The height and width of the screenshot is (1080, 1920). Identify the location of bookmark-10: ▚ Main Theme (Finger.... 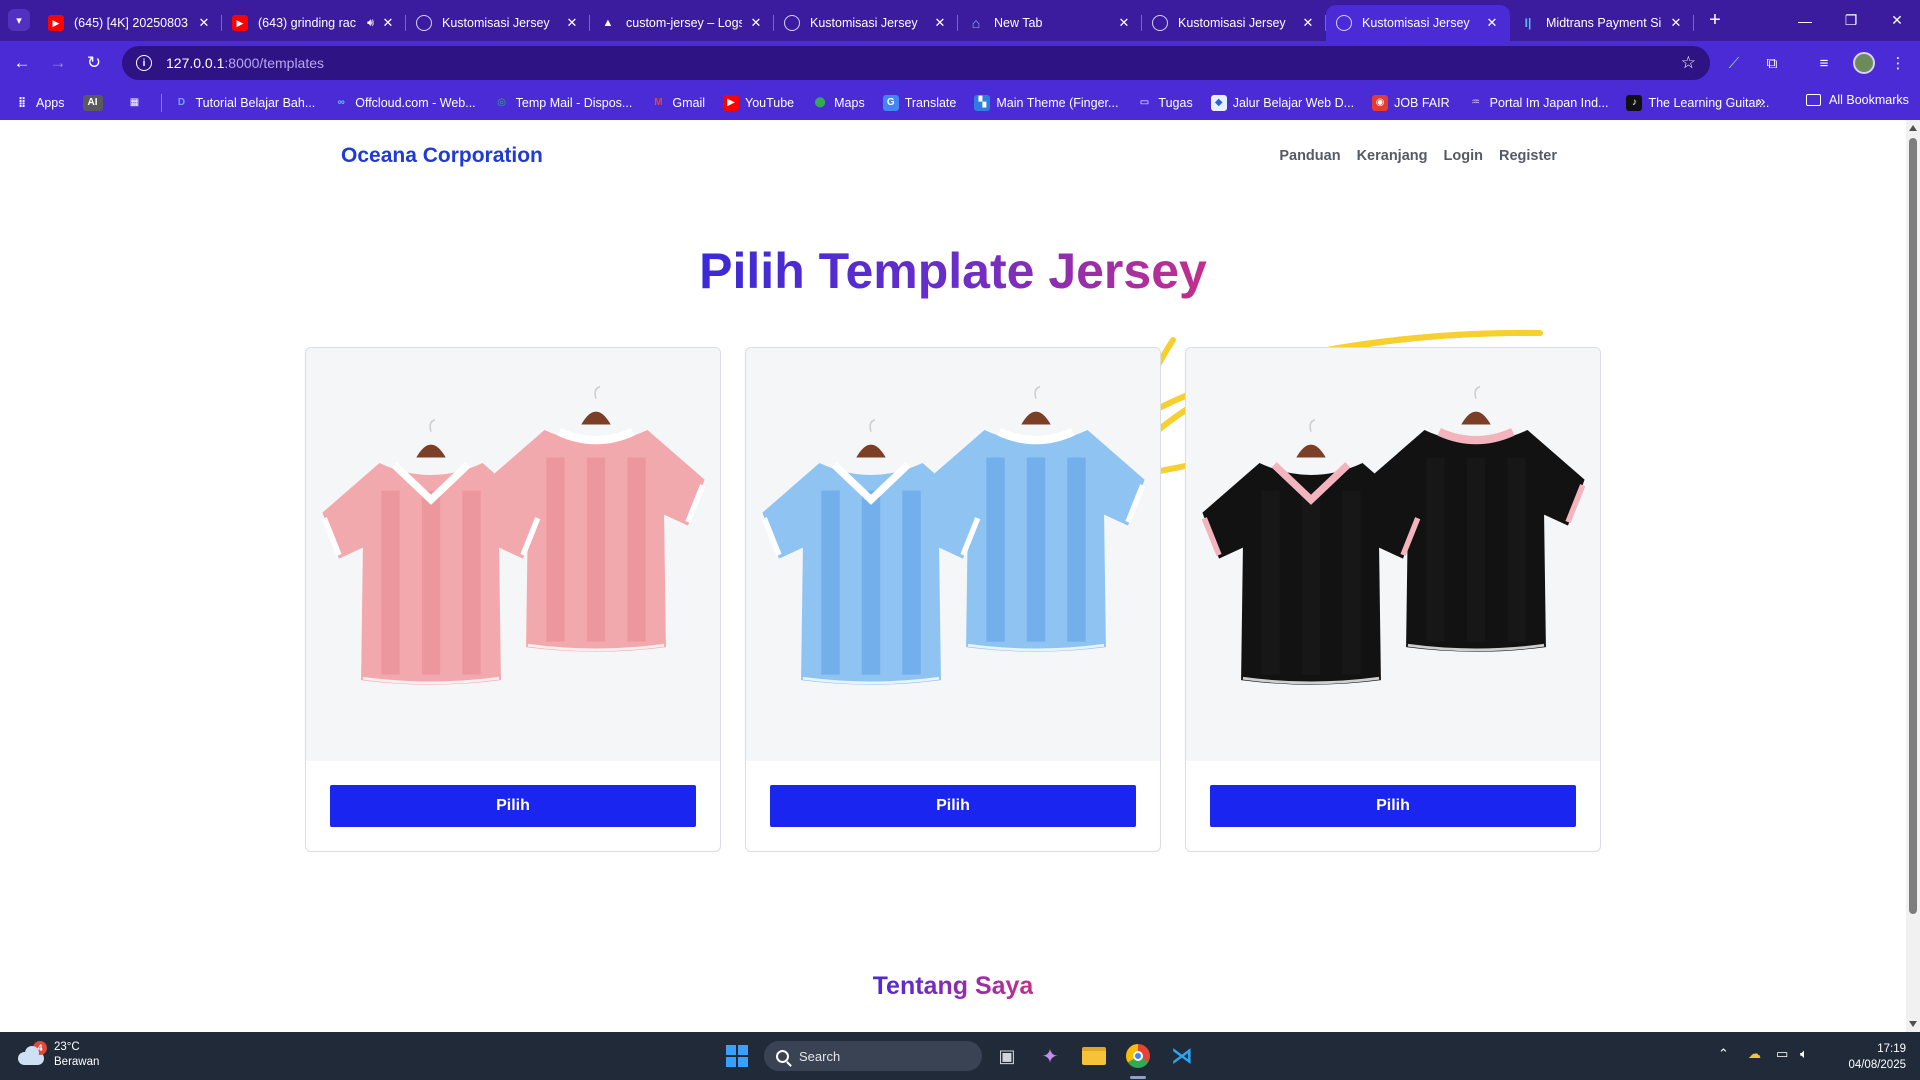
(1046, 102).